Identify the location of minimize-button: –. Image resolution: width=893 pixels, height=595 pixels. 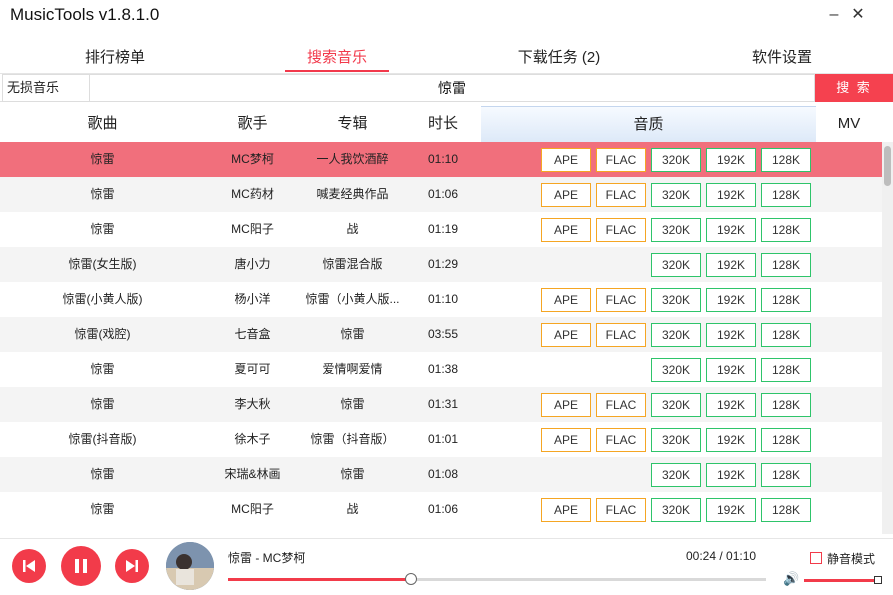
(834, 16).